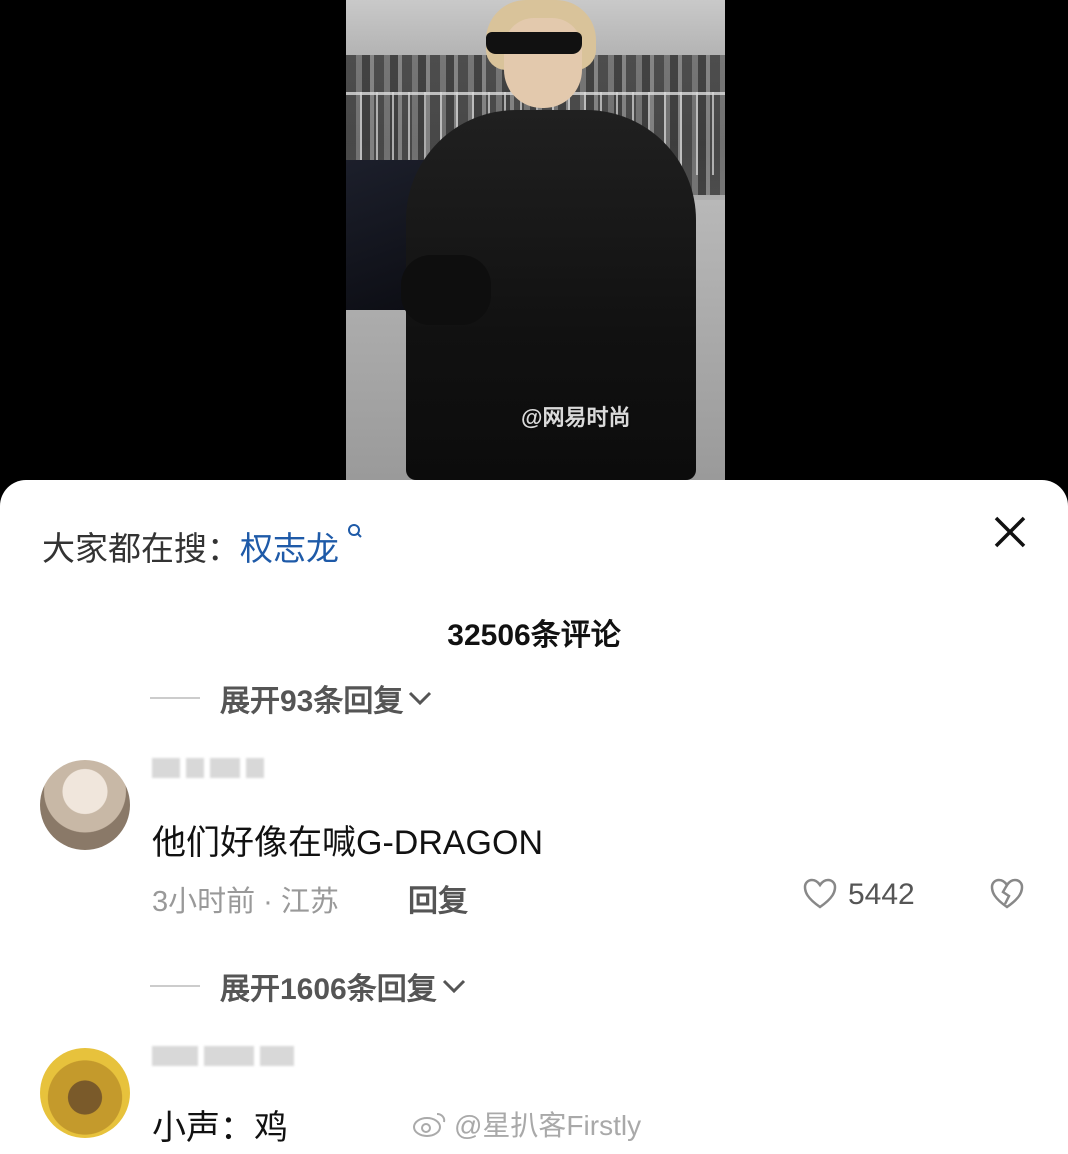  Describe the element at coordinates (429, 1125) in the screenshot. I see `weibo-logo-icon` at that location.